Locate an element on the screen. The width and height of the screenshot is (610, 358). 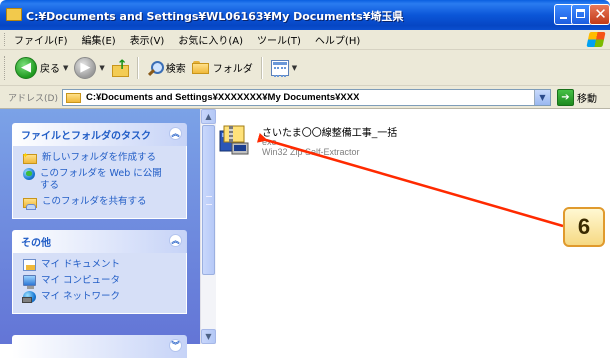
address-label: アドレス(D) is located at coordinates (33, 98).